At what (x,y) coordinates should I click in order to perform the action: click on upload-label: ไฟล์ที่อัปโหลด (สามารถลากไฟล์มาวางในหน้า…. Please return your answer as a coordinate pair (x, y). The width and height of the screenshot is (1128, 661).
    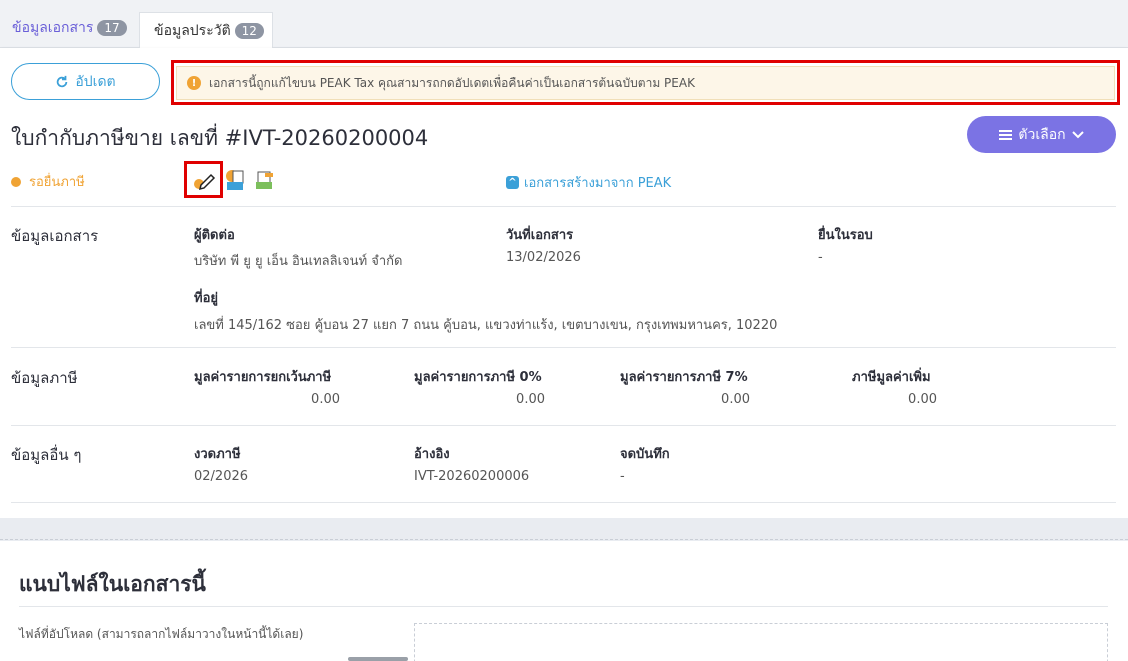
    Looking at the image, I should click on (161, 634).